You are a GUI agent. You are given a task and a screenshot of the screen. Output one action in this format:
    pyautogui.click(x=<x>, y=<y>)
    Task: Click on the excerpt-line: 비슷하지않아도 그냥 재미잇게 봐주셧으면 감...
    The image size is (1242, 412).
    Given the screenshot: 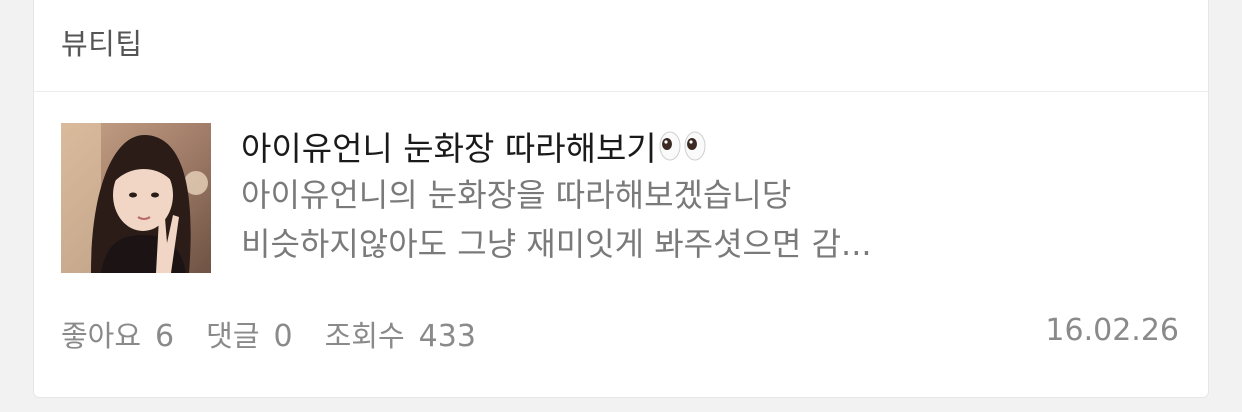 What is the action you would take?
    pyautogui.click(x=556, y=244)
    